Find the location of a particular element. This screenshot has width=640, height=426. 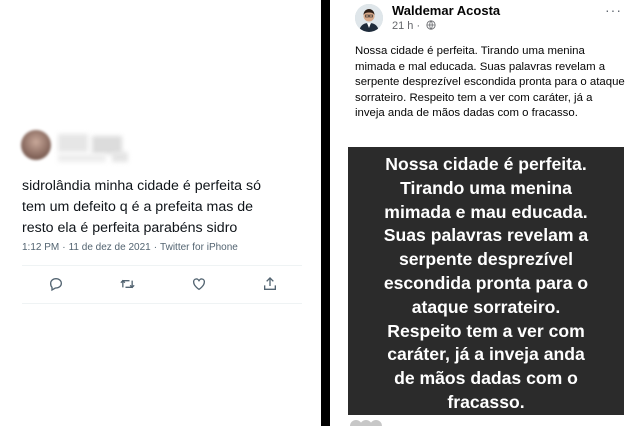

like-button is located at coordinates (199, 284).